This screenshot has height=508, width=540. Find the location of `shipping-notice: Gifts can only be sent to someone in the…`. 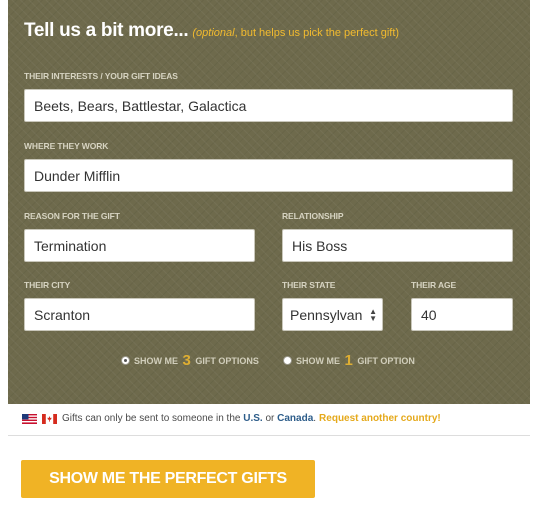

shipping-notice: Gifts can only be sent to someone in the… is located at coordinates (231, 418).